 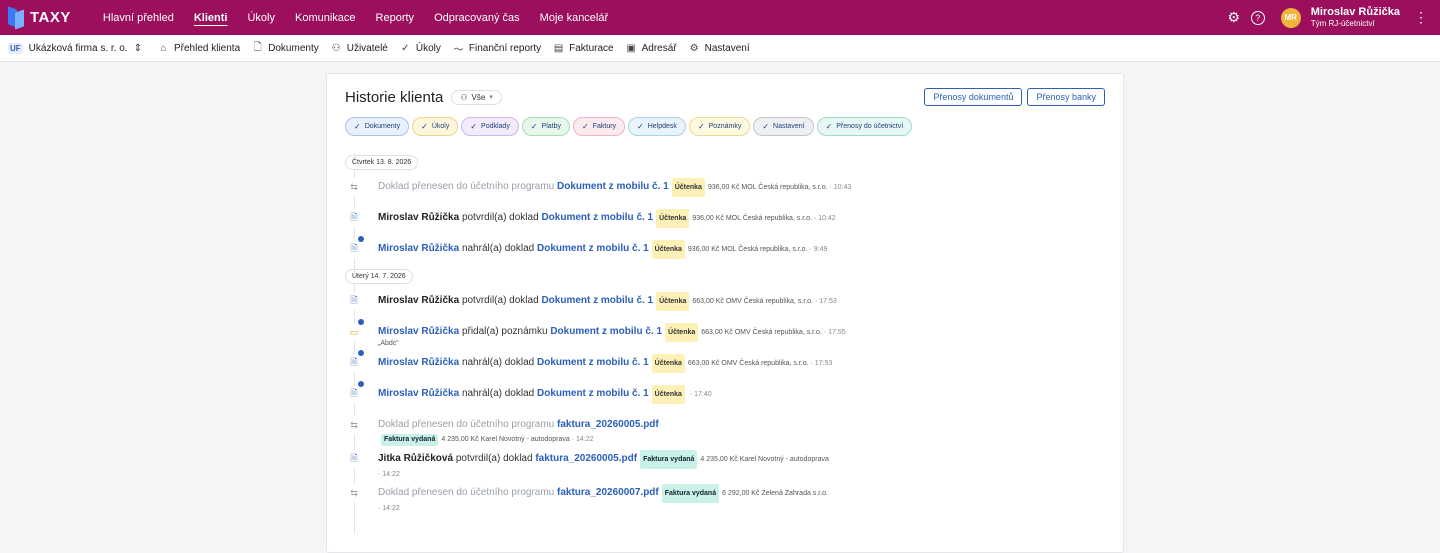 What do you see at coordinates (591, 48) in the screenshot?
I see `subnav-label: Fakturace` at bounding box center [591, 48].